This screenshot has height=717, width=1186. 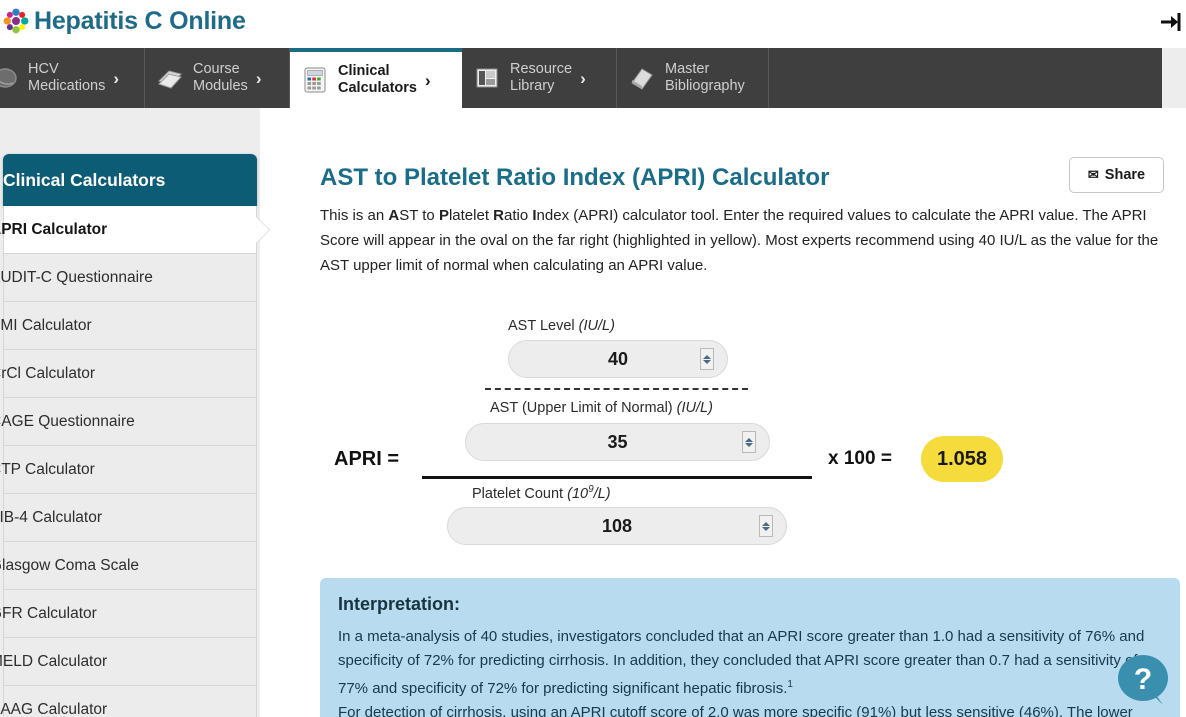 What do you see at coordinates (578, 493) in the screenshot?
I see `platelet-unit-pre: (10` at bounding box center [578, 493].